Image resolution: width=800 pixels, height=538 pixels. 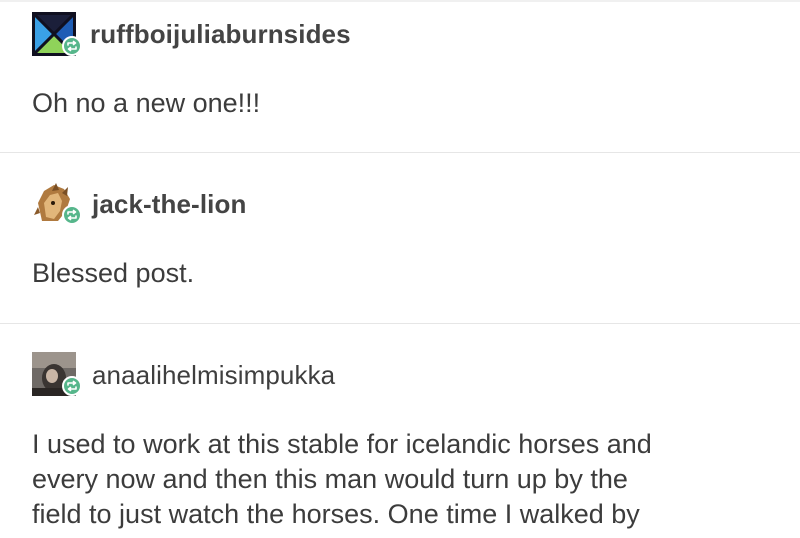 What do you see at coordinates (213, 375) in the screenshot?
I see `username: anaalihelmisimpukka` at bounding box center [213, 375].